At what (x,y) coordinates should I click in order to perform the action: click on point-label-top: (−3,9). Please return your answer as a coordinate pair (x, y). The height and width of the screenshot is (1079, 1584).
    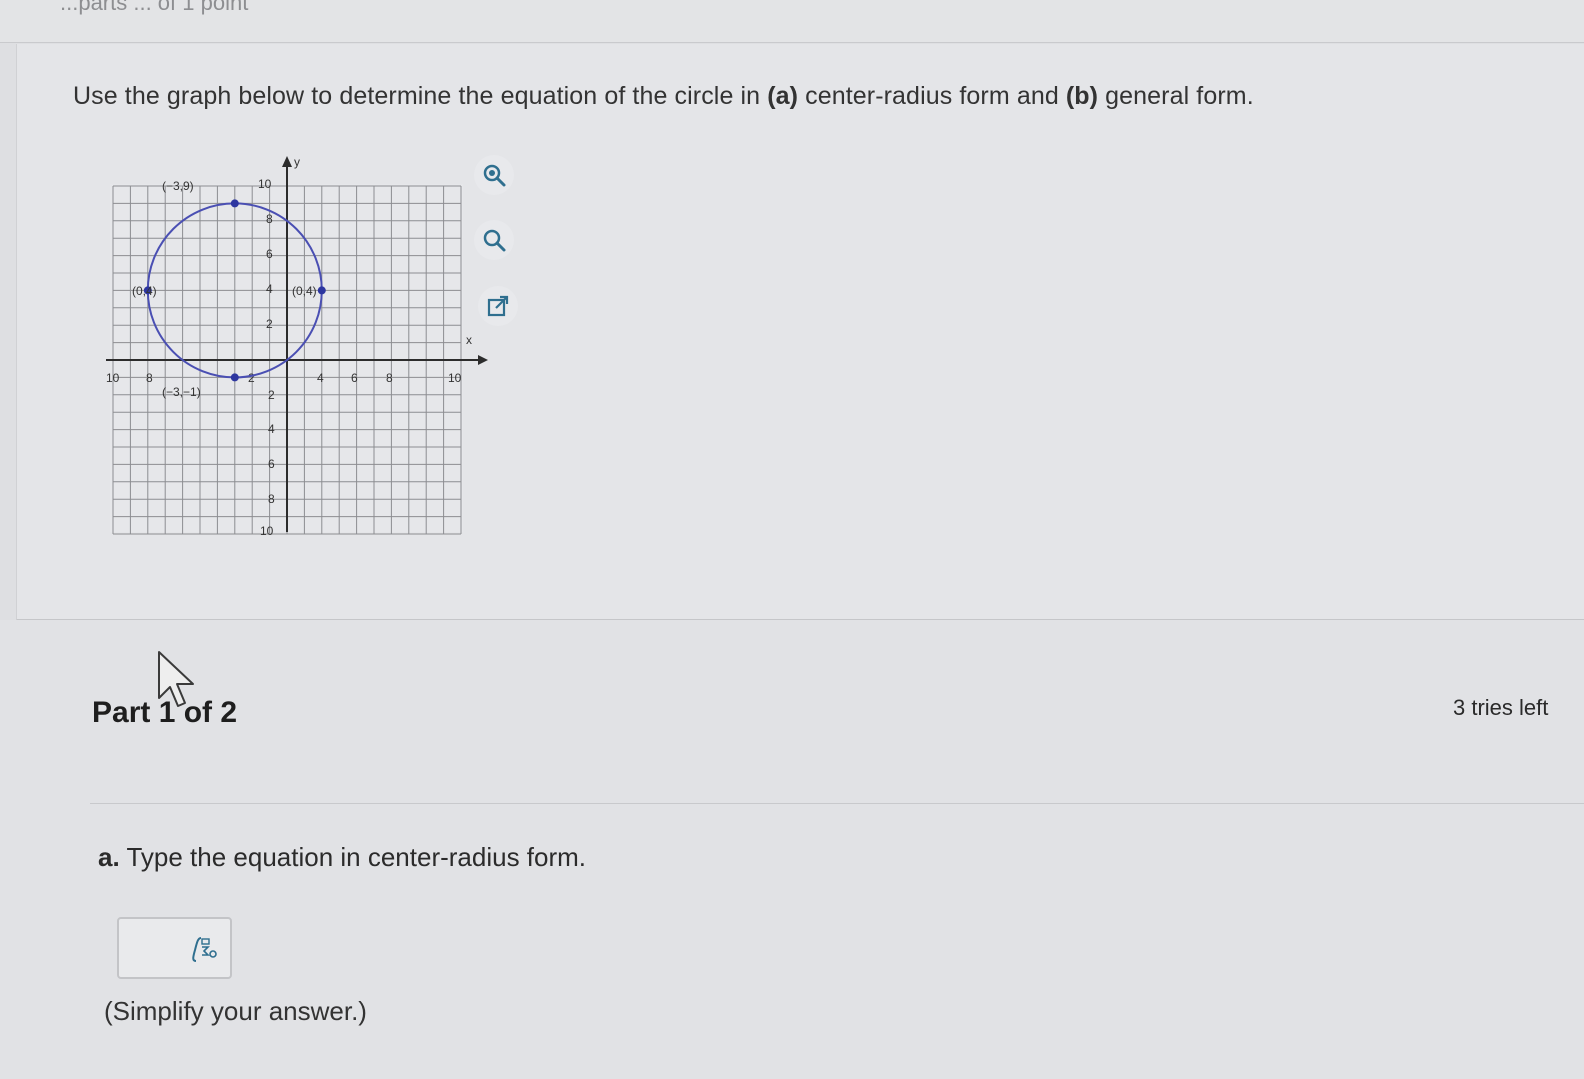
    Looking at the image, I should click on (178, 186).